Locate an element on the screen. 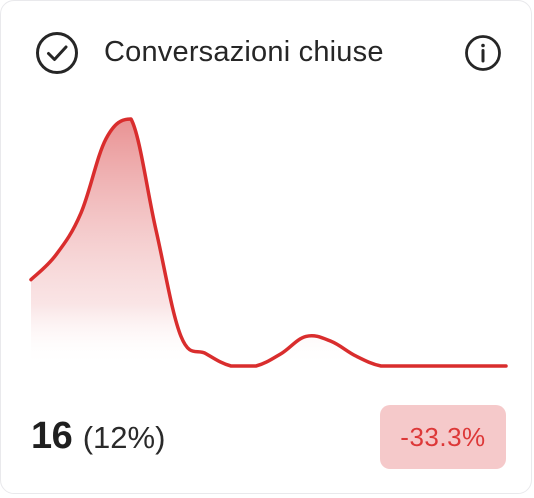 Image resolution: width=534 pixels, height=498 pixels. card-title: Conversazioni chiuse is located at coordinates (244, 52).